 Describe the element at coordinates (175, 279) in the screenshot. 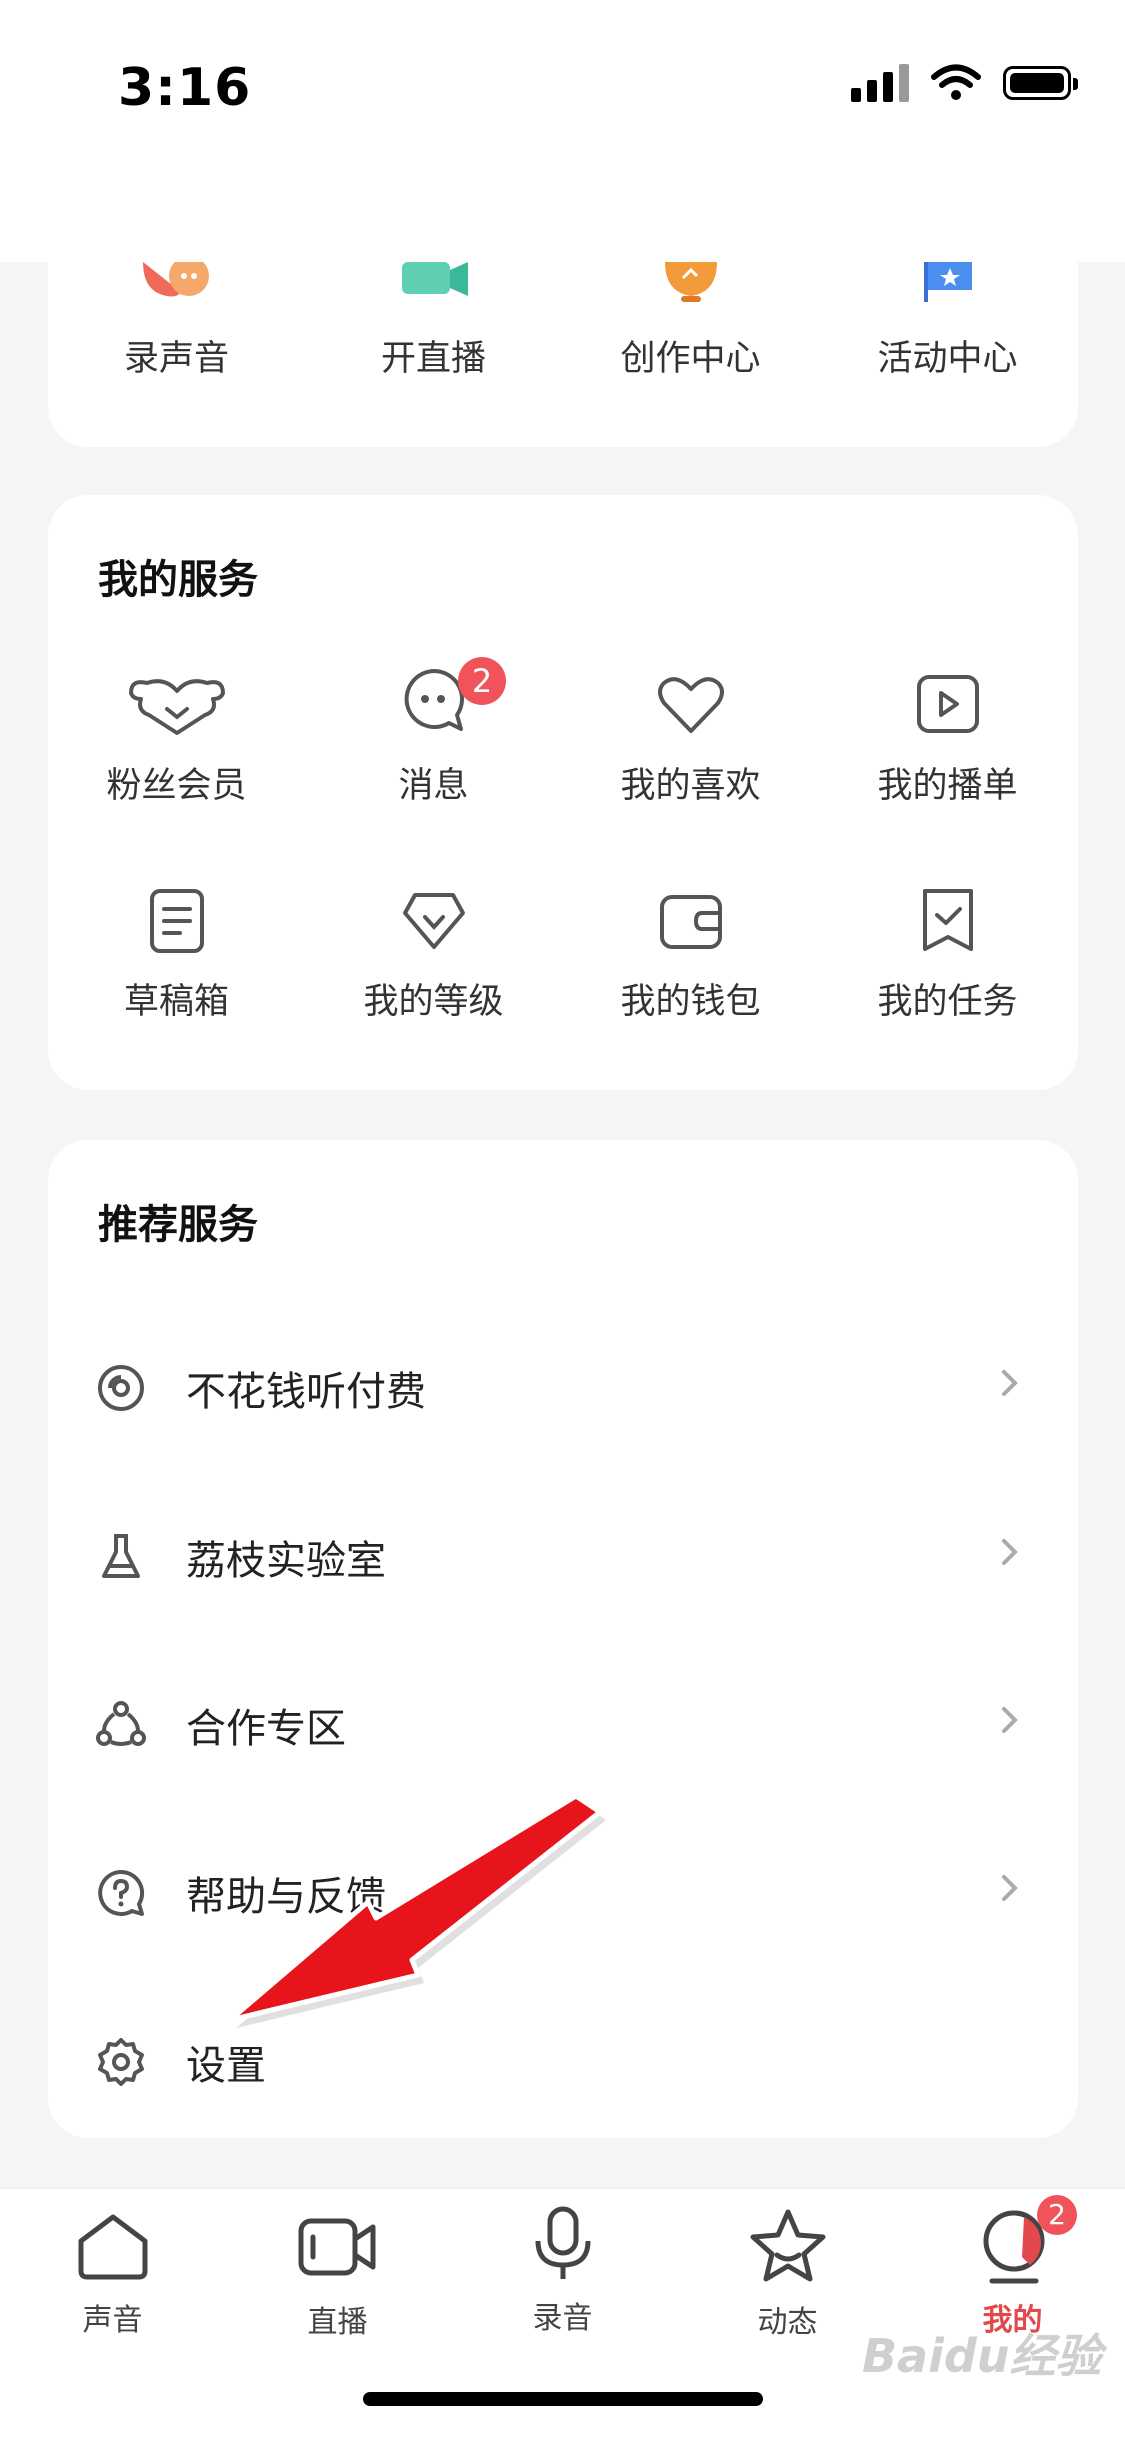

I see `record-voice-icon` at that location.